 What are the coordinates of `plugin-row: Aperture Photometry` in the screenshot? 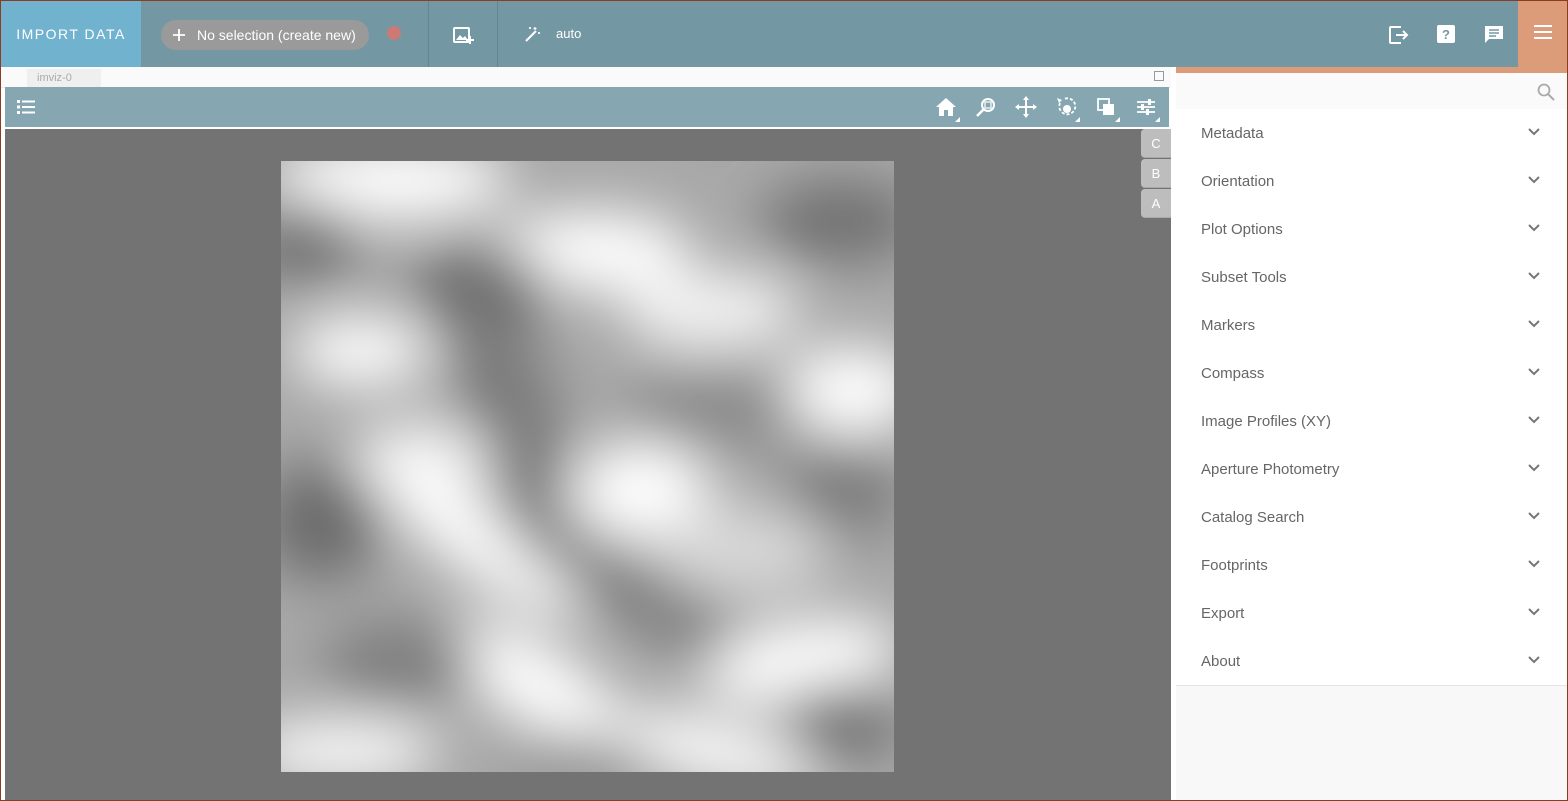 It's located at (1371, 469).